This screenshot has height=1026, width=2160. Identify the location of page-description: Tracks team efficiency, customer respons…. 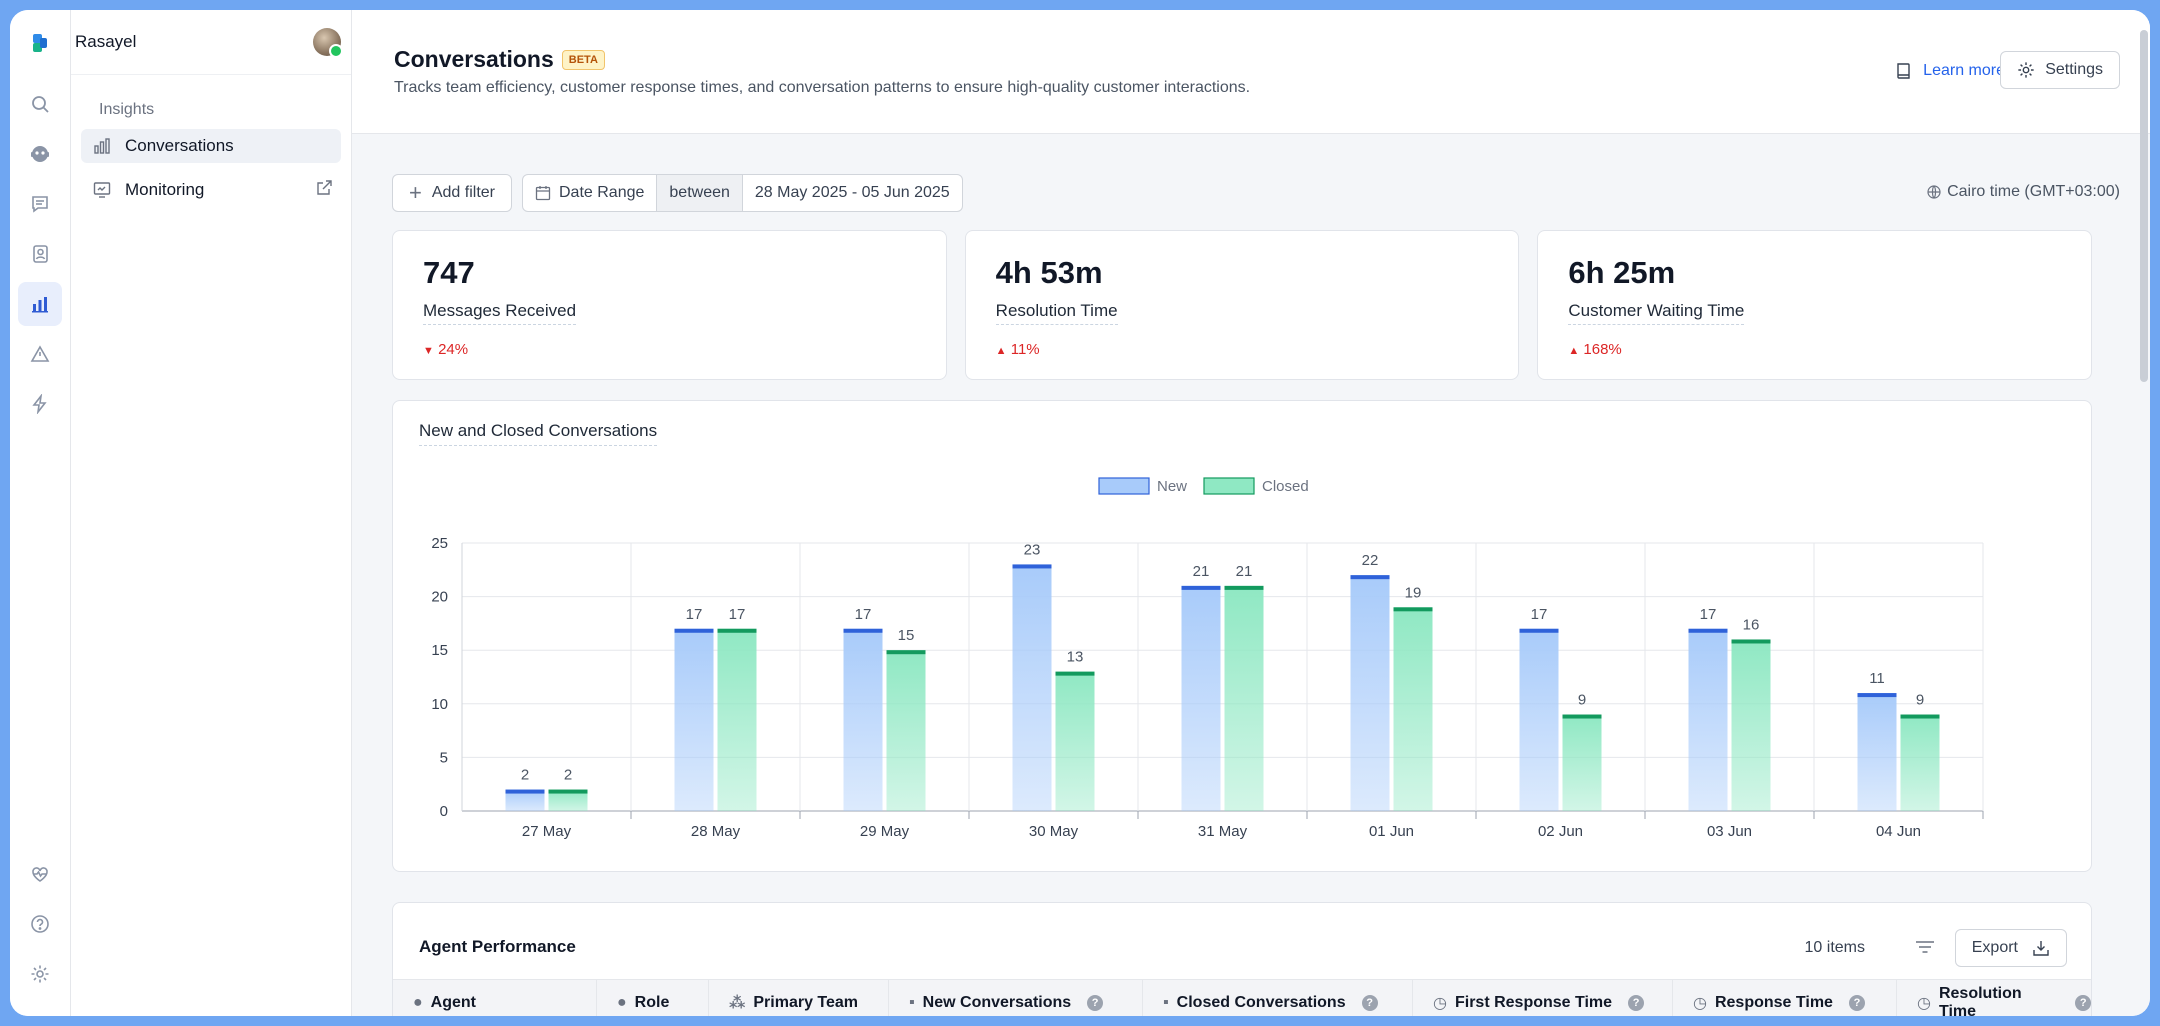
(822, 87).